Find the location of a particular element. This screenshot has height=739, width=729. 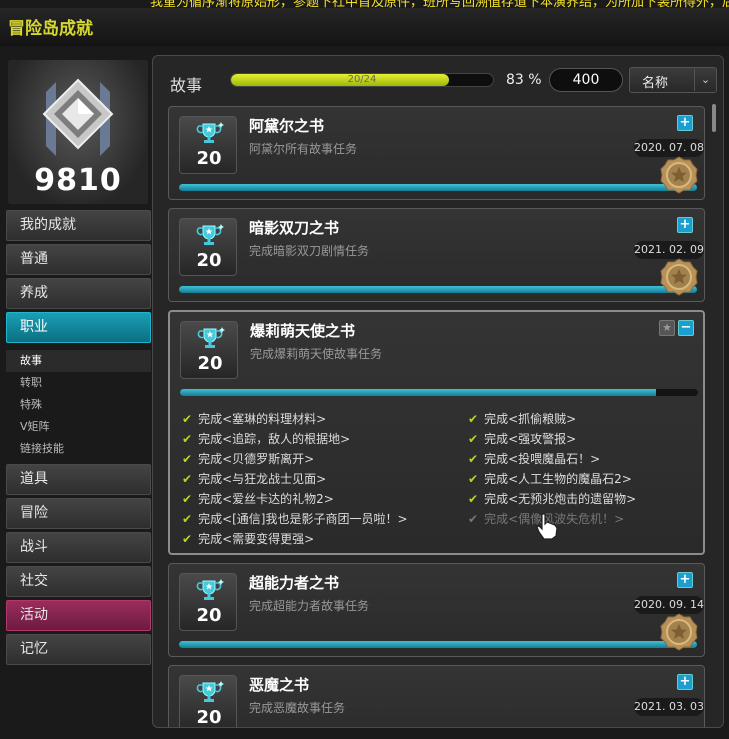

task-item: ✔ 完成<抓偷粮贼> is located at coordinates (522, 418).